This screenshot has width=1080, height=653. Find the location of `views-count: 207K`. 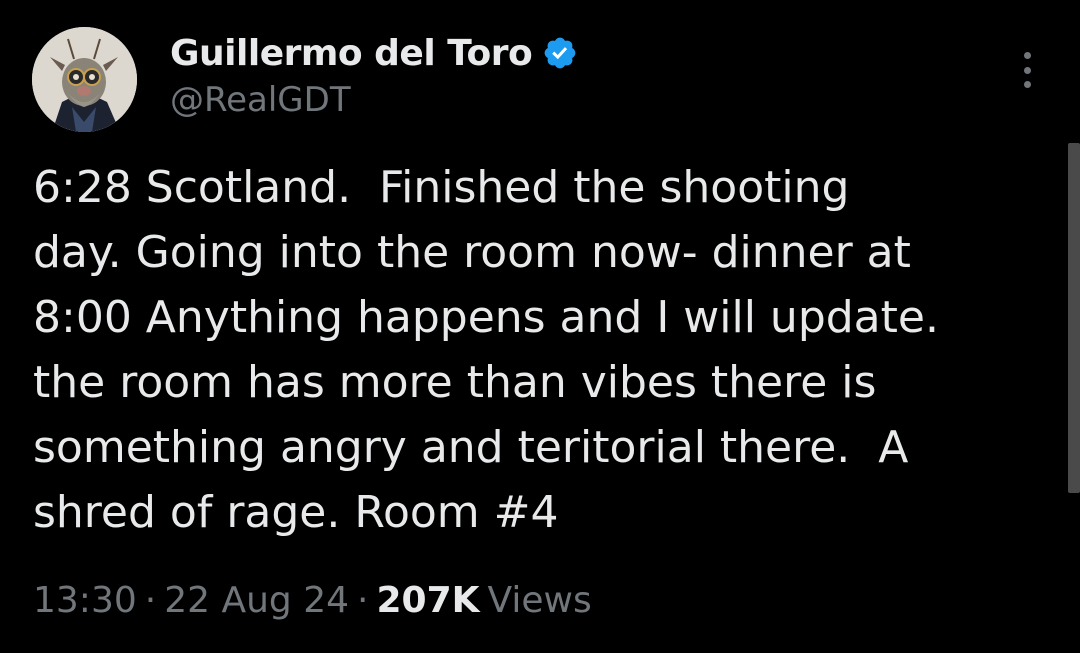

views-count: 207K is located at coordinates (427, 600).